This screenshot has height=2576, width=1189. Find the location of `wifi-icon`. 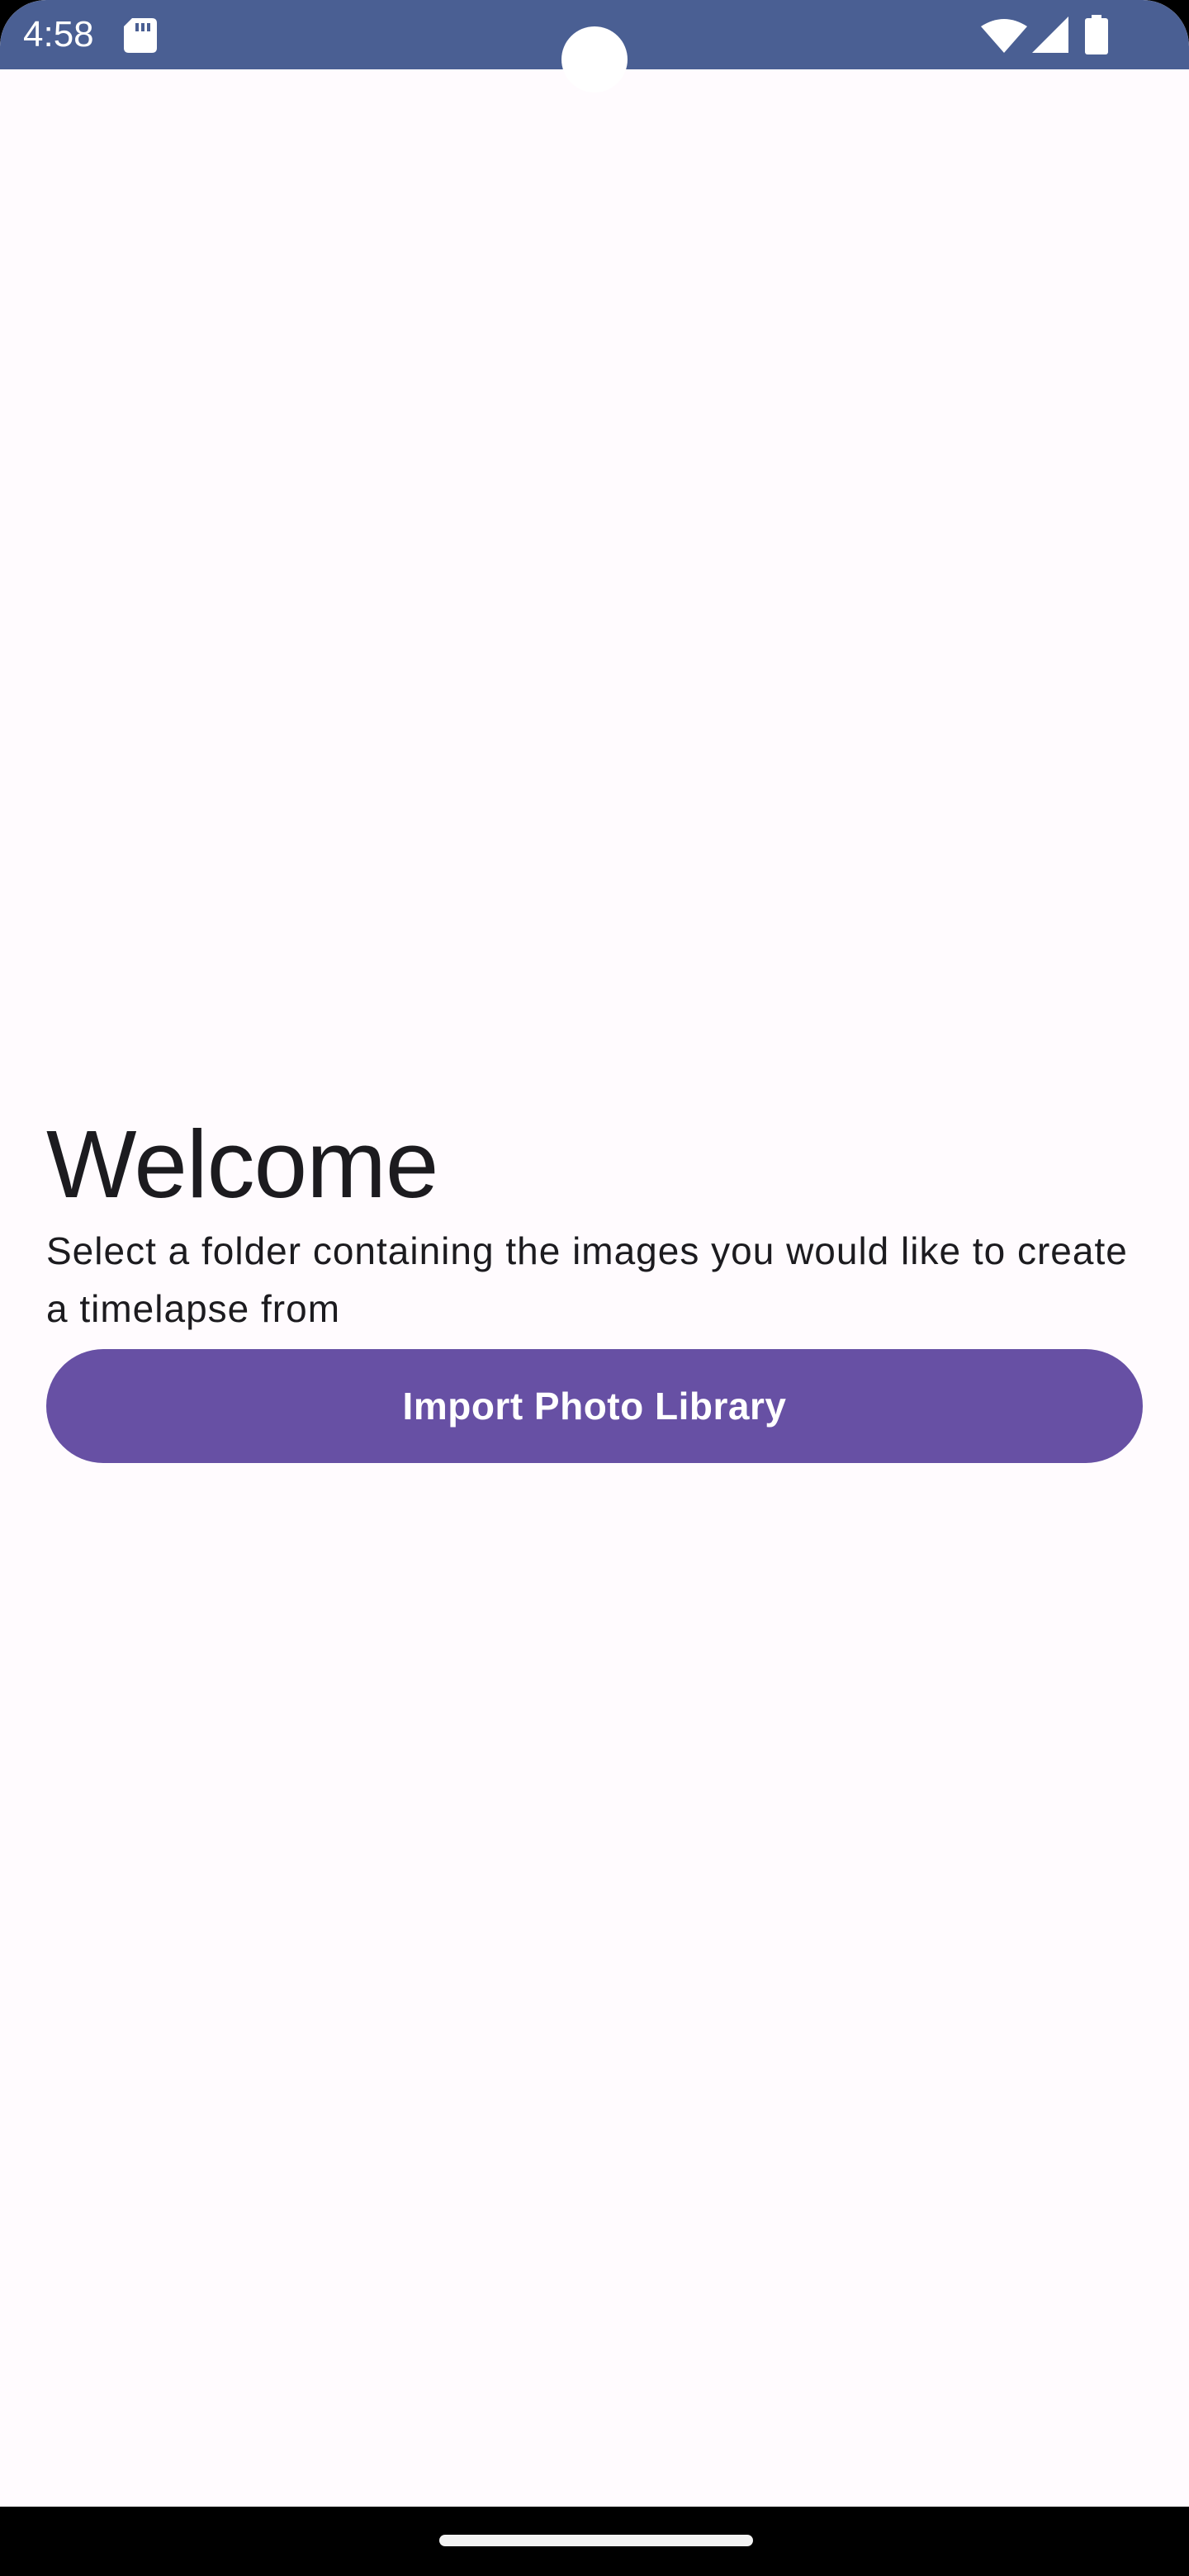

wifi-icon is located at coordinates (1004, 36).